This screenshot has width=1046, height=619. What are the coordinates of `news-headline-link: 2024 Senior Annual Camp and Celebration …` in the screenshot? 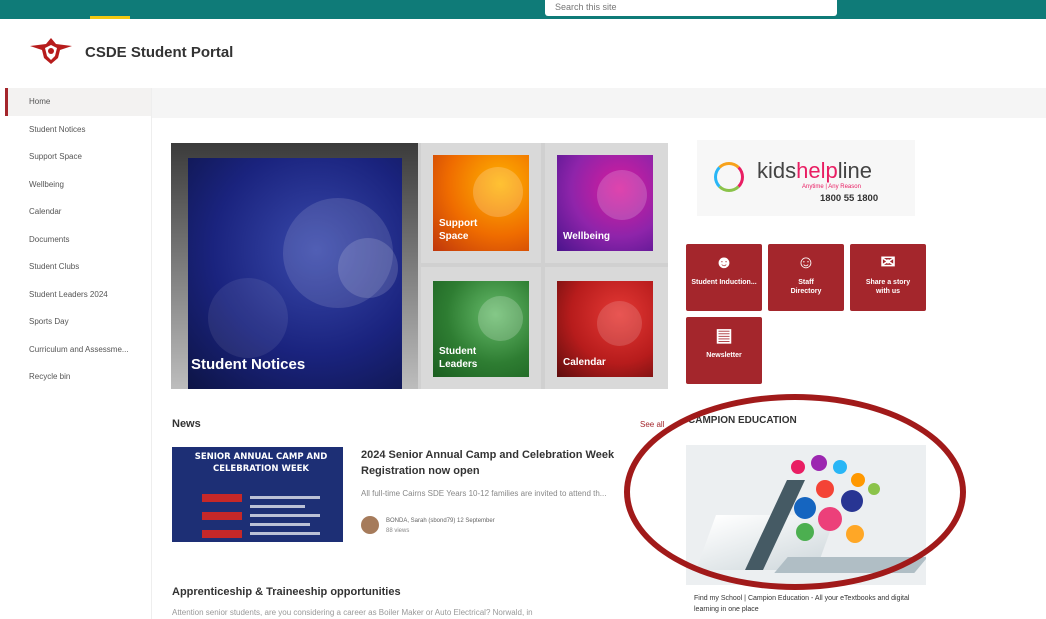 It's located at (506, 463).